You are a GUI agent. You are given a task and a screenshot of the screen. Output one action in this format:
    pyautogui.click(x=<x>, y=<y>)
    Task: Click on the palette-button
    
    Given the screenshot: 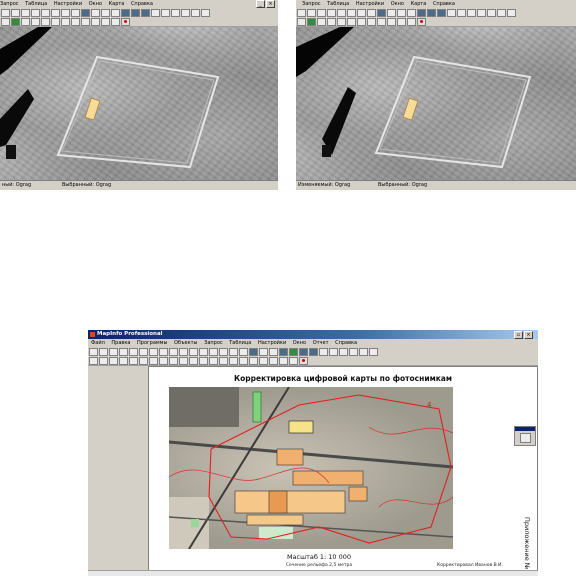 What is the action you would take?
    pyautogui.click(x=525, y=438)
    